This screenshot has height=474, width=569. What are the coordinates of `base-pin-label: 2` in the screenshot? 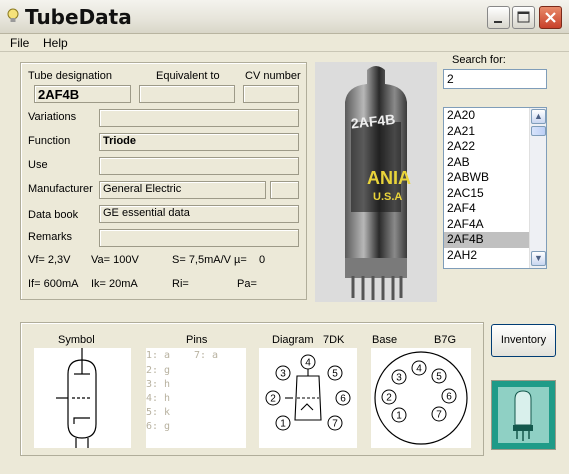 It's located at (389, 398).